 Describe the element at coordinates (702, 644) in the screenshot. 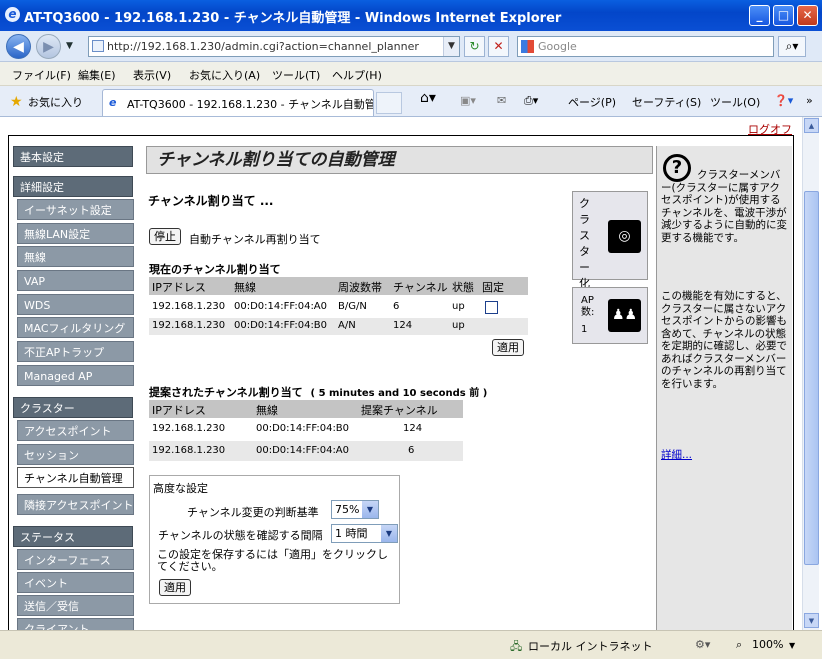

I see `protected-mode-icon: ⚙▾` at that location.